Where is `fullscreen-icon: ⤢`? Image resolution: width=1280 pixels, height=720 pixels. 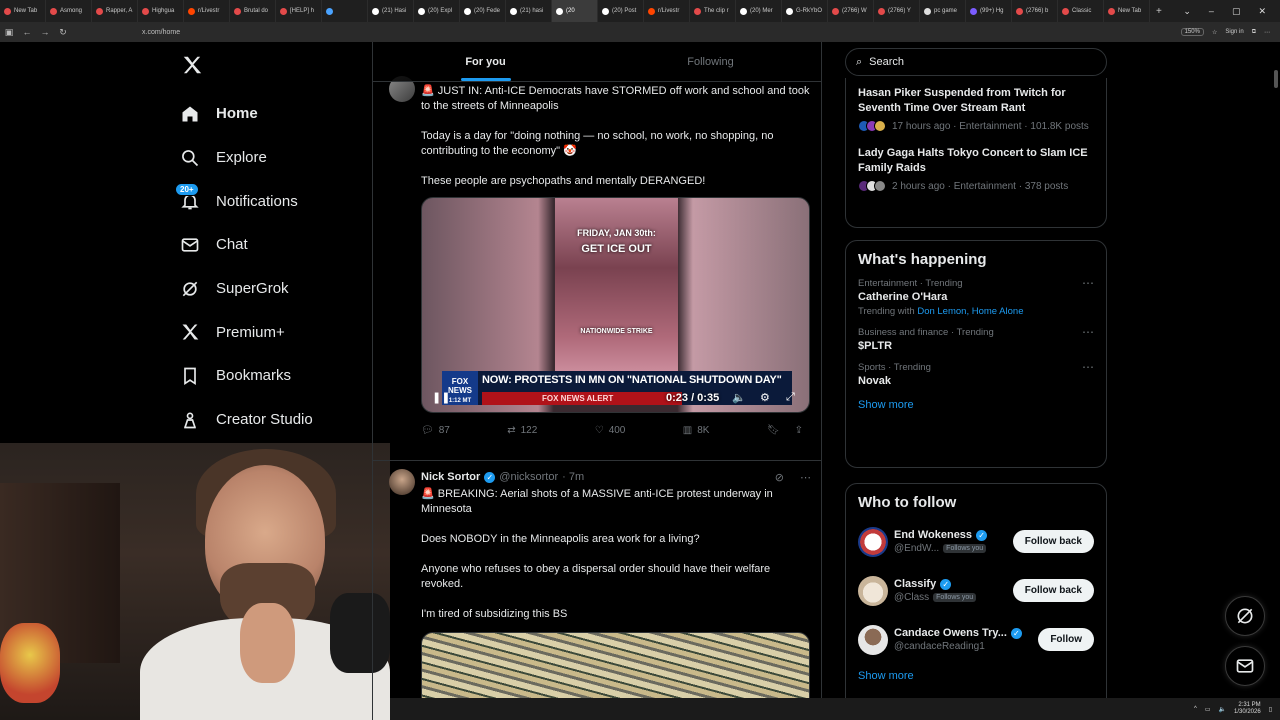
fullscreen-icon: ⤢ is located at coordinates (790, 397).